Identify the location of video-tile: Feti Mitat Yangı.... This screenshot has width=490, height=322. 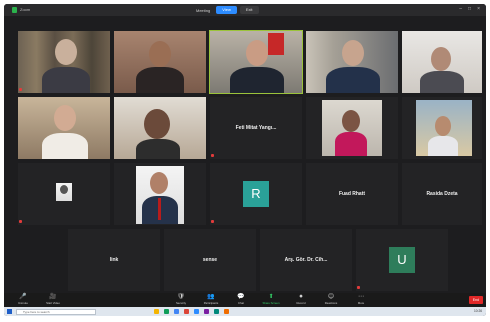
(256, 128).